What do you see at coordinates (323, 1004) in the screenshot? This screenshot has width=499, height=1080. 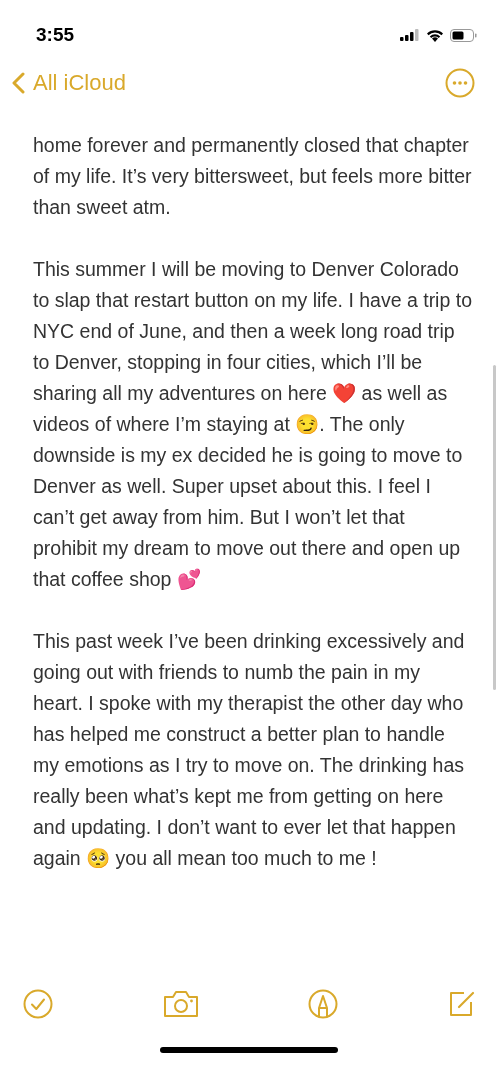 I see `markup-pen-icon` at bounding box center [323, 1004].